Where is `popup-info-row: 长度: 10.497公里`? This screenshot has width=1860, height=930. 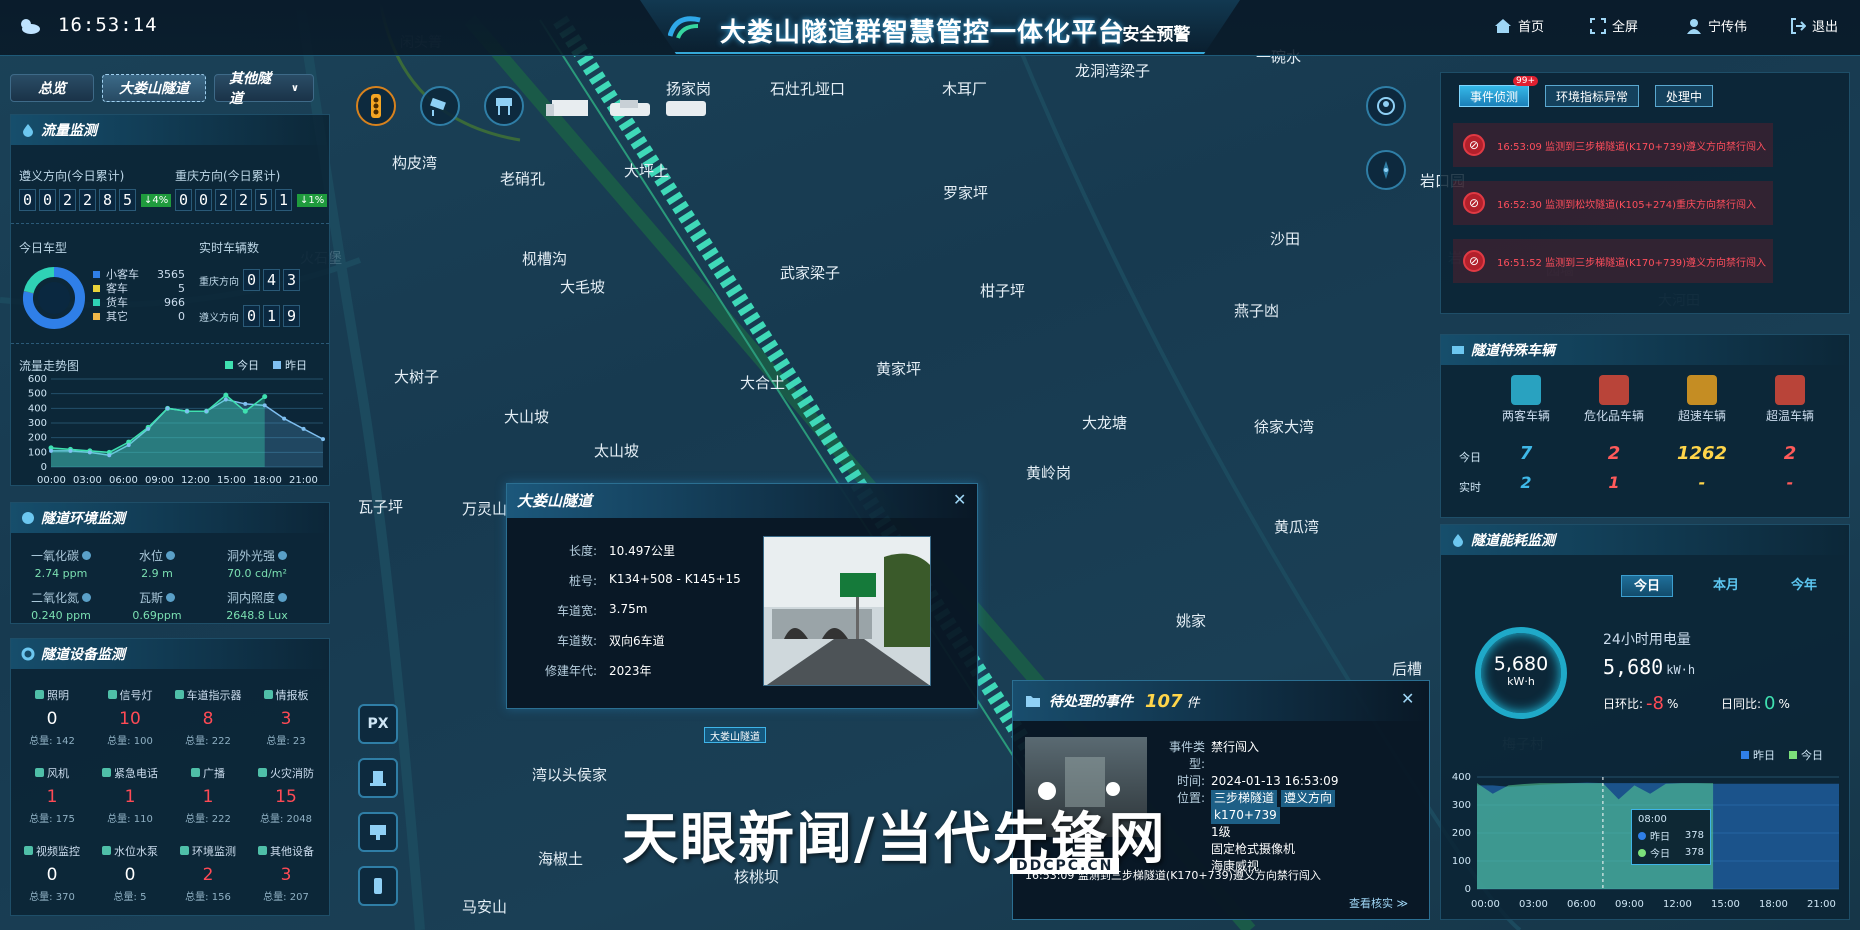 popup-info-row: 长度: 10.497公里 is located at coordinates (601, 550).